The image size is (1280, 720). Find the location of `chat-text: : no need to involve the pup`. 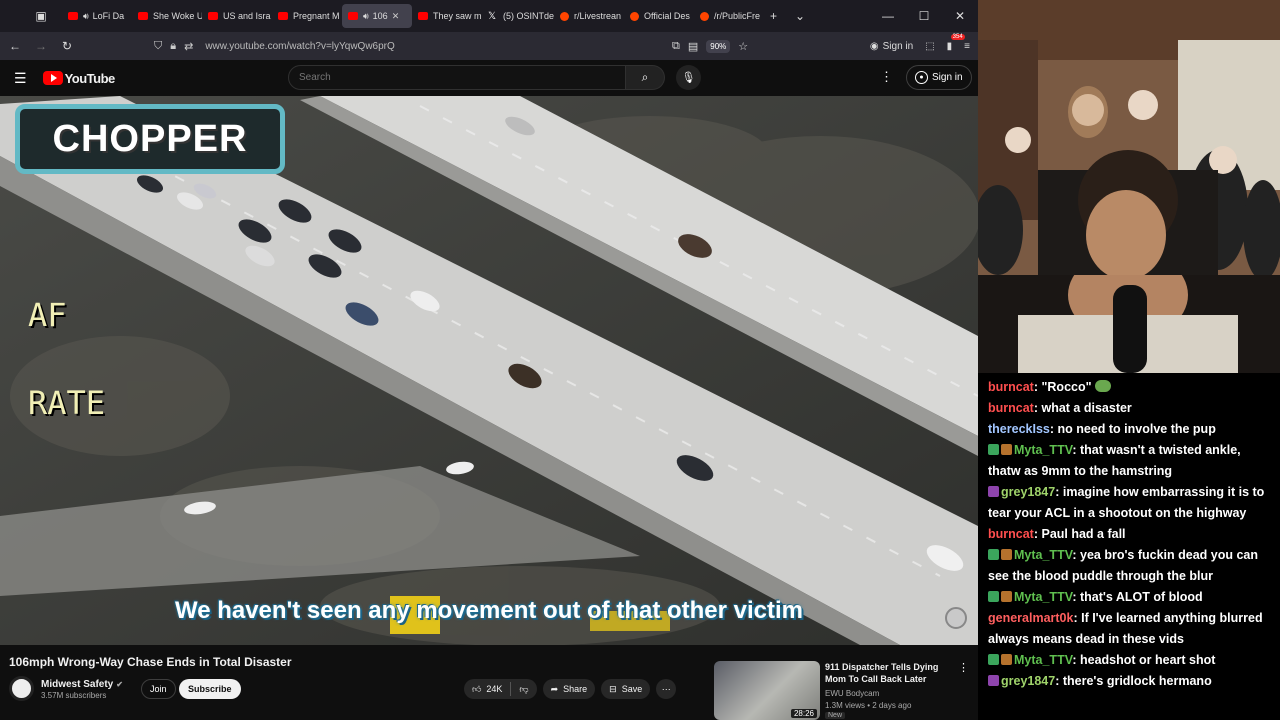

chat-text: : no need to involve the pup is located at coordinates (1132, 429).